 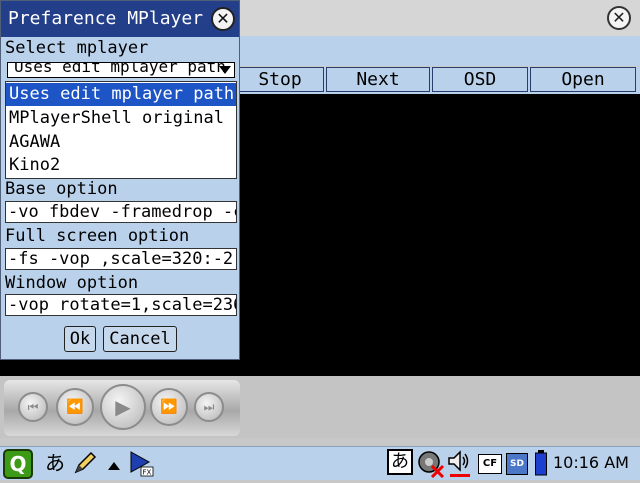 I want to click on play-icon: ▶, so click(x=123, y=407).